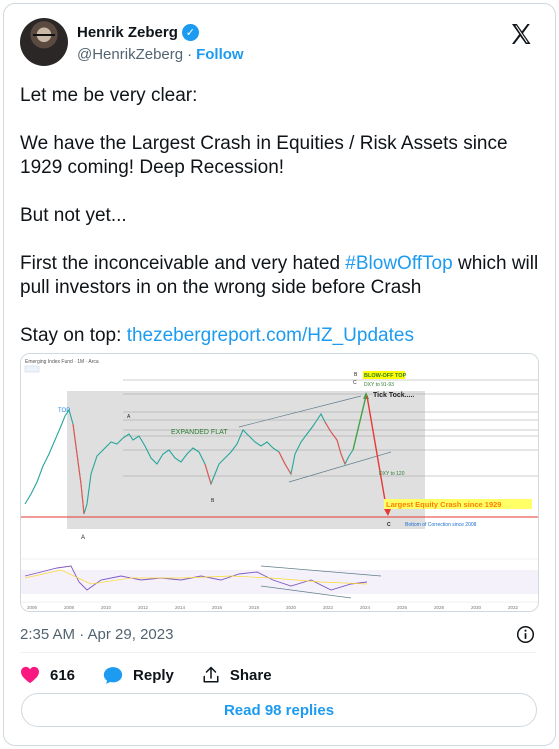 This screenshot has width=559, height=749. Describe the element at coordinates (183, 263) in the screenshot. I see `tweet-text-span: First the inconceivable and very hated` at that location.